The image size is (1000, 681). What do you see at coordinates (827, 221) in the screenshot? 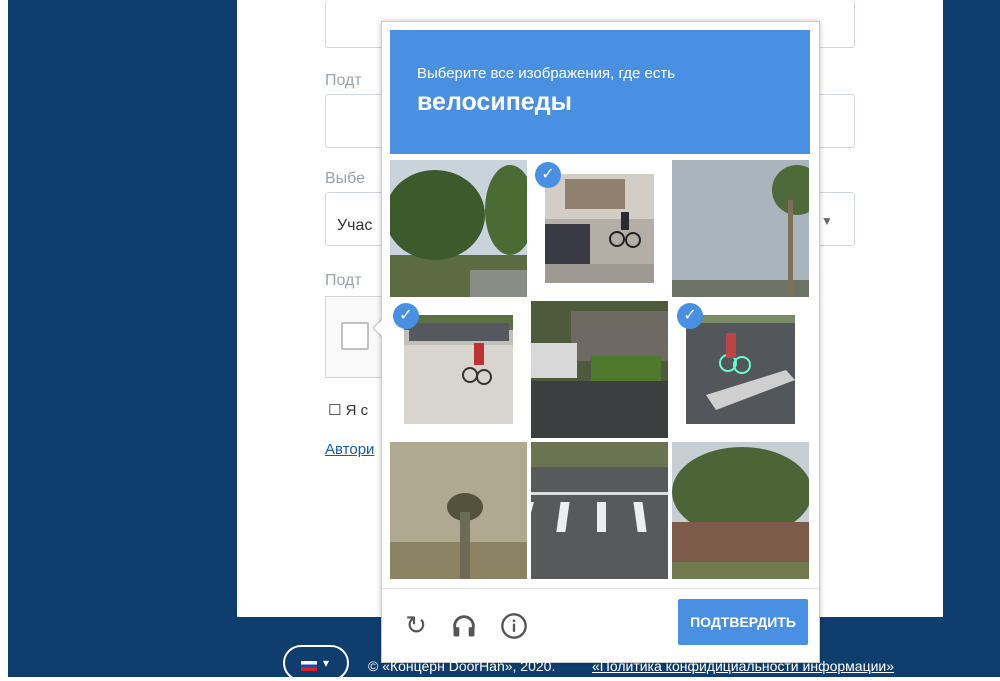
I see `chevron-down-icon: ▼` at bounding box center [827, 221].